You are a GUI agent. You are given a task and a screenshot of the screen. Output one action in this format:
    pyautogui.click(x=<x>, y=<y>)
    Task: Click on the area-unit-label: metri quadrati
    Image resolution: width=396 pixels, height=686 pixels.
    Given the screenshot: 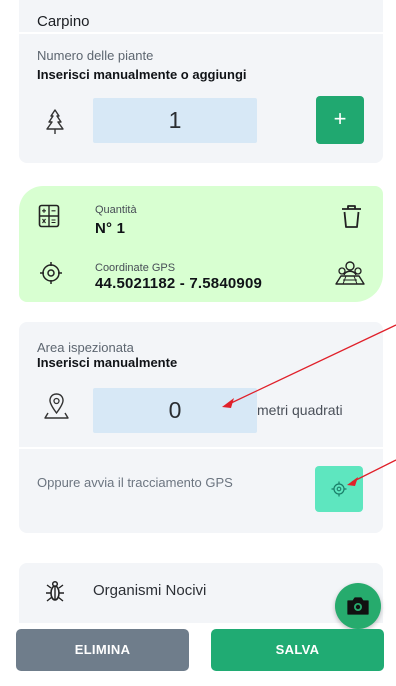 What is the action you would take?
    pyautogui.click(x=300, y=410)
    